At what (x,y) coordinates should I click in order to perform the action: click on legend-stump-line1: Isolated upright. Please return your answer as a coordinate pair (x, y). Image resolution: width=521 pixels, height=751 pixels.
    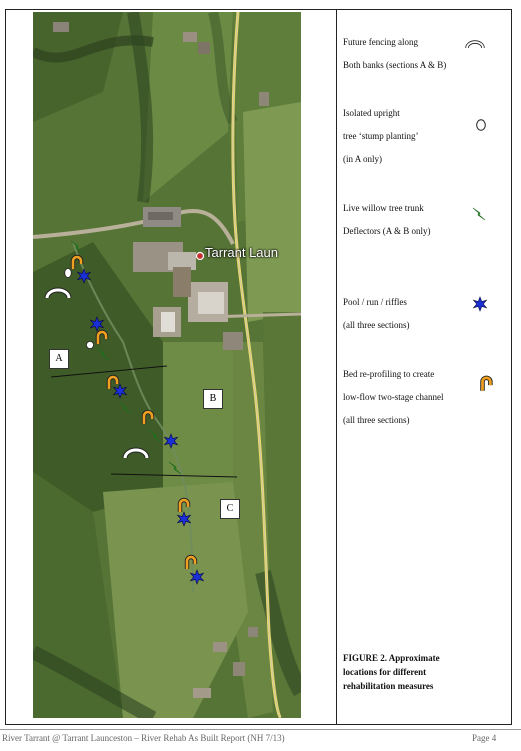
    Looking at the image, I should click on (371, 113).